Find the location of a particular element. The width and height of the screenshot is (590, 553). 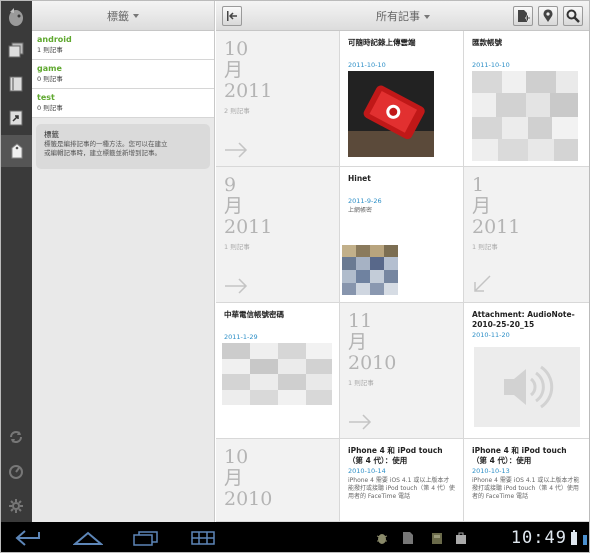

tag-item-test: test 0 則記事 is located at coordinates (123, 103).